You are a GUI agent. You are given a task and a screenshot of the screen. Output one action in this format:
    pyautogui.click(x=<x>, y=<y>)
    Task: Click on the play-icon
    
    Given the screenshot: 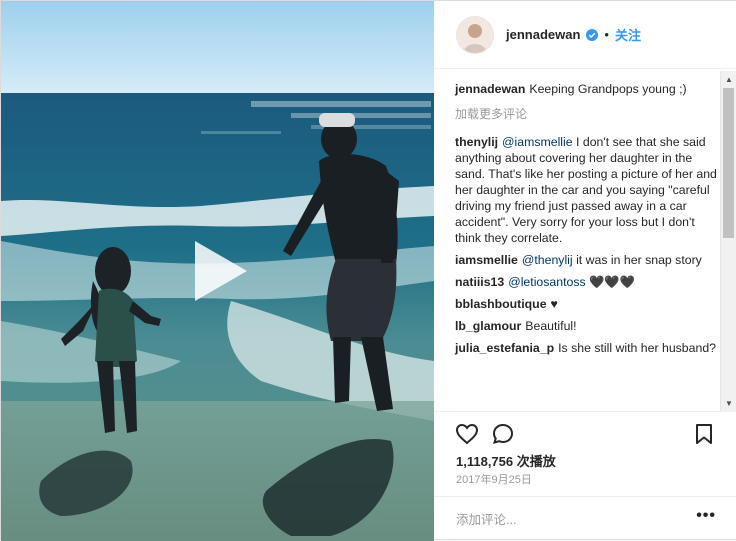 What is the action you would take?
    pyautogui.click(x=219, y=271)
    